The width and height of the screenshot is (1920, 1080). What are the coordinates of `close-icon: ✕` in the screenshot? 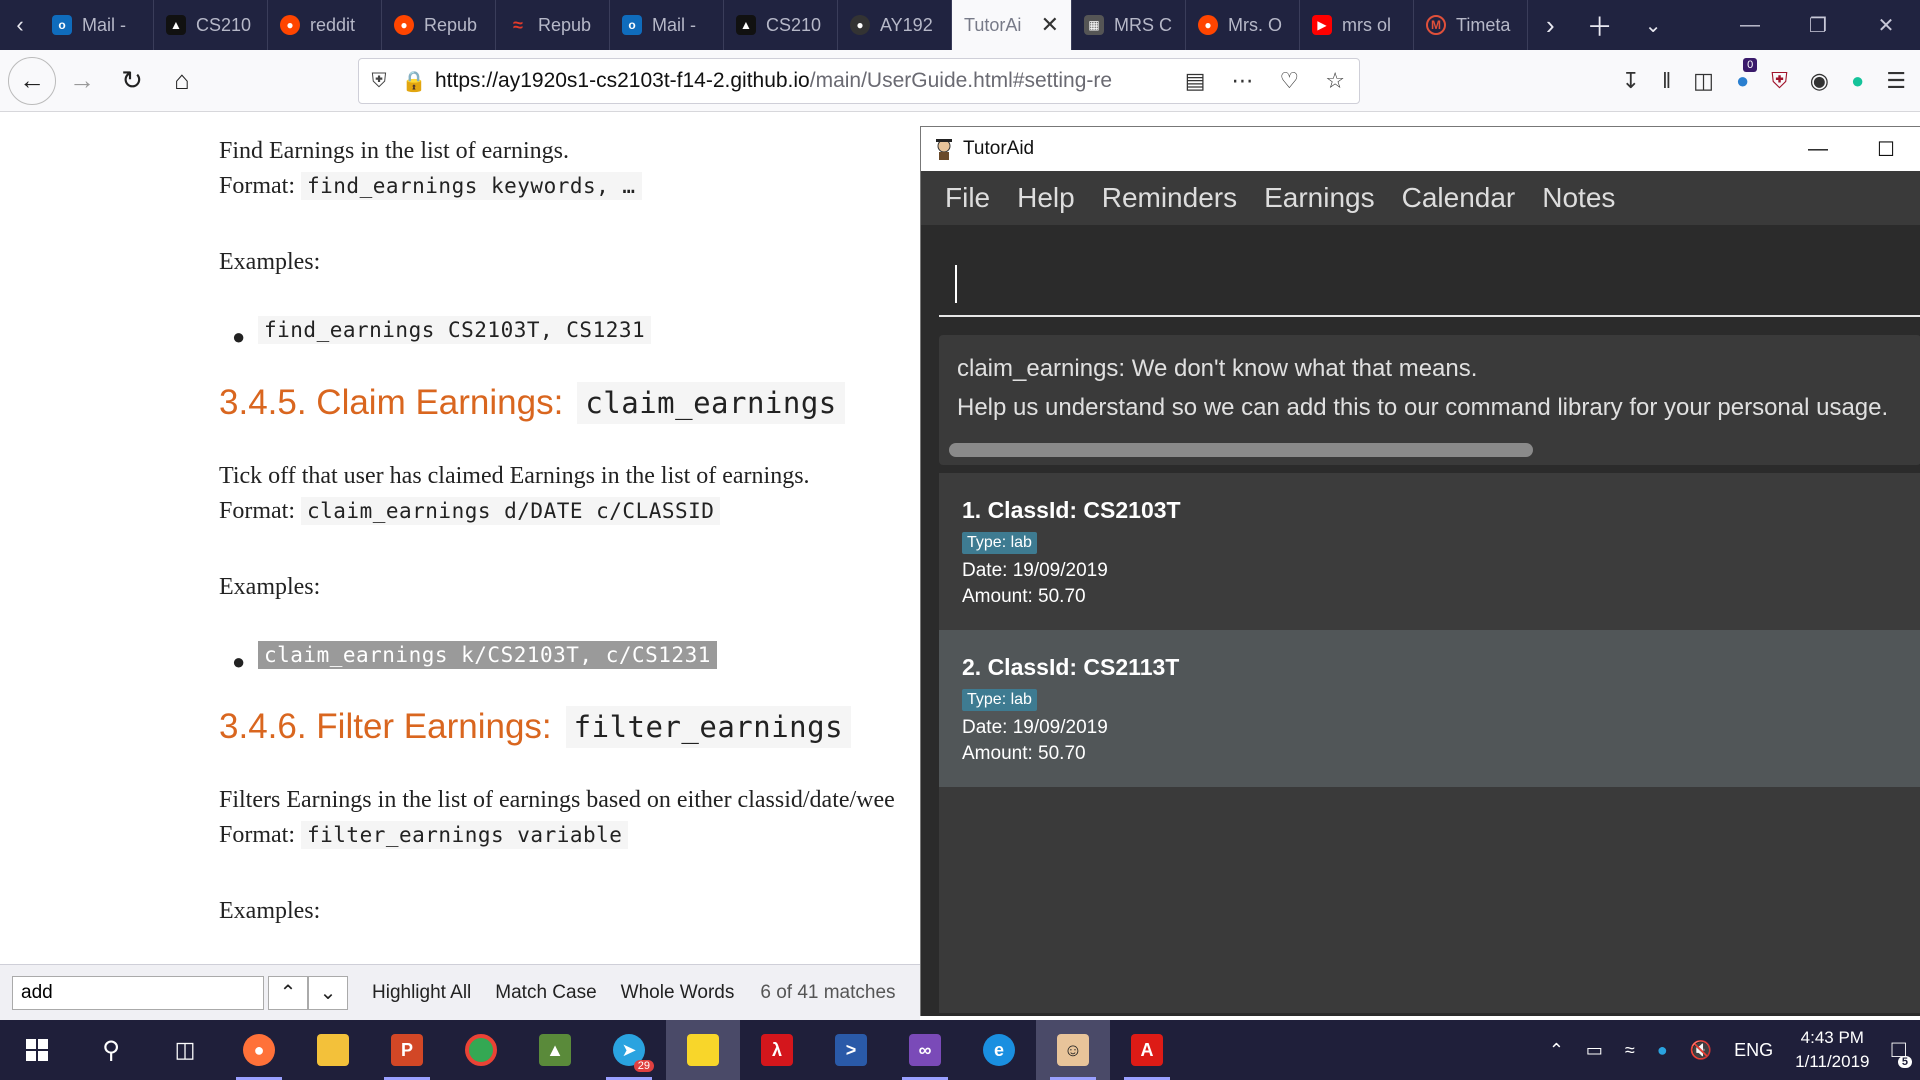 It's located at (1050, 25).